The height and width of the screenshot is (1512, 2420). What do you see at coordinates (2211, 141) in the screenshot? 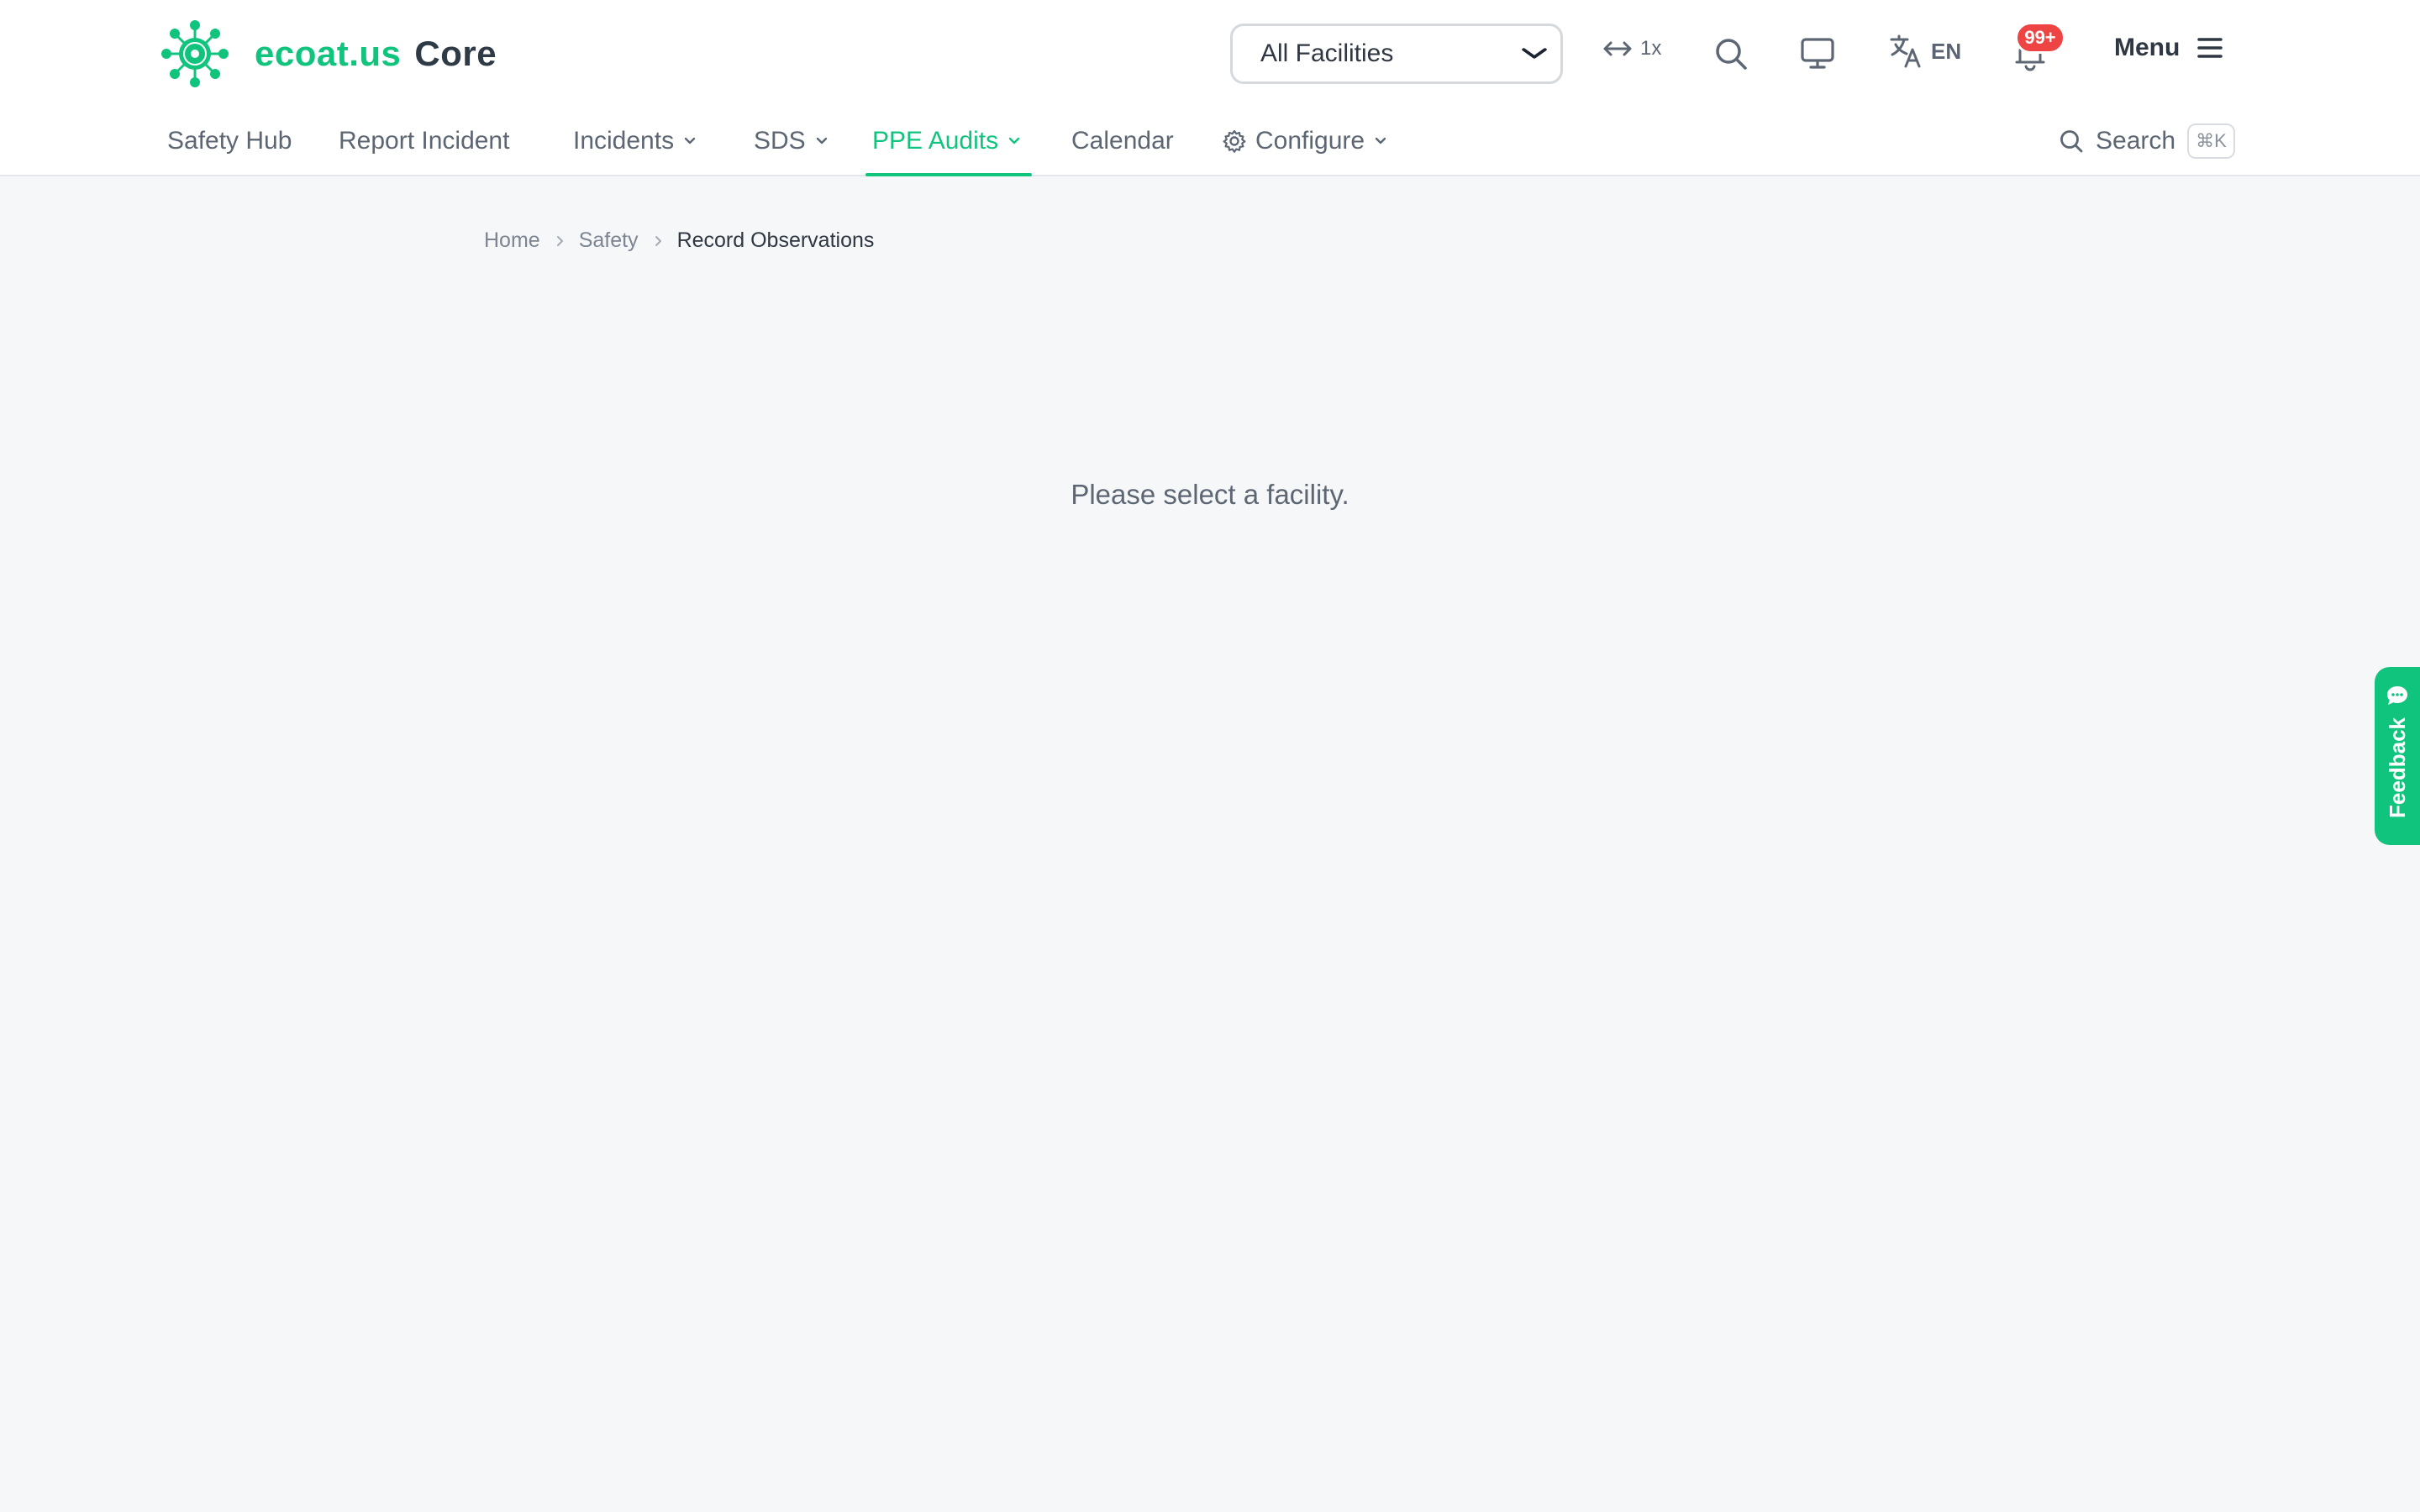
I see `keyboard-shortcut-badge: ⌘K` at bounding box center [2211, 141].